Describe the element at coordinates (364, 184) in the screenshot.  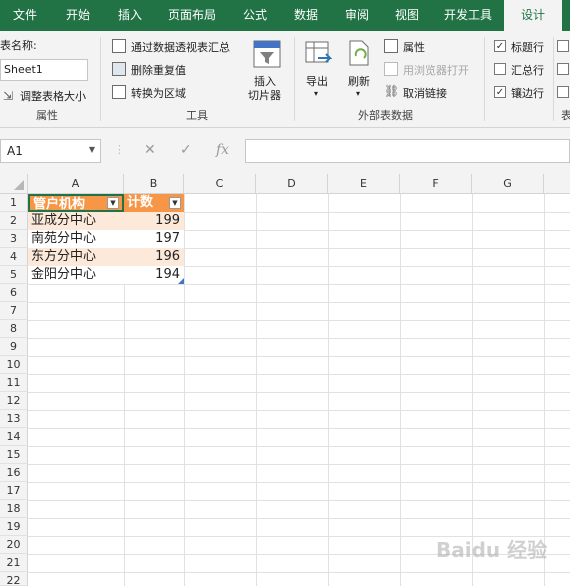
I see `column-header-e: E` at that location.